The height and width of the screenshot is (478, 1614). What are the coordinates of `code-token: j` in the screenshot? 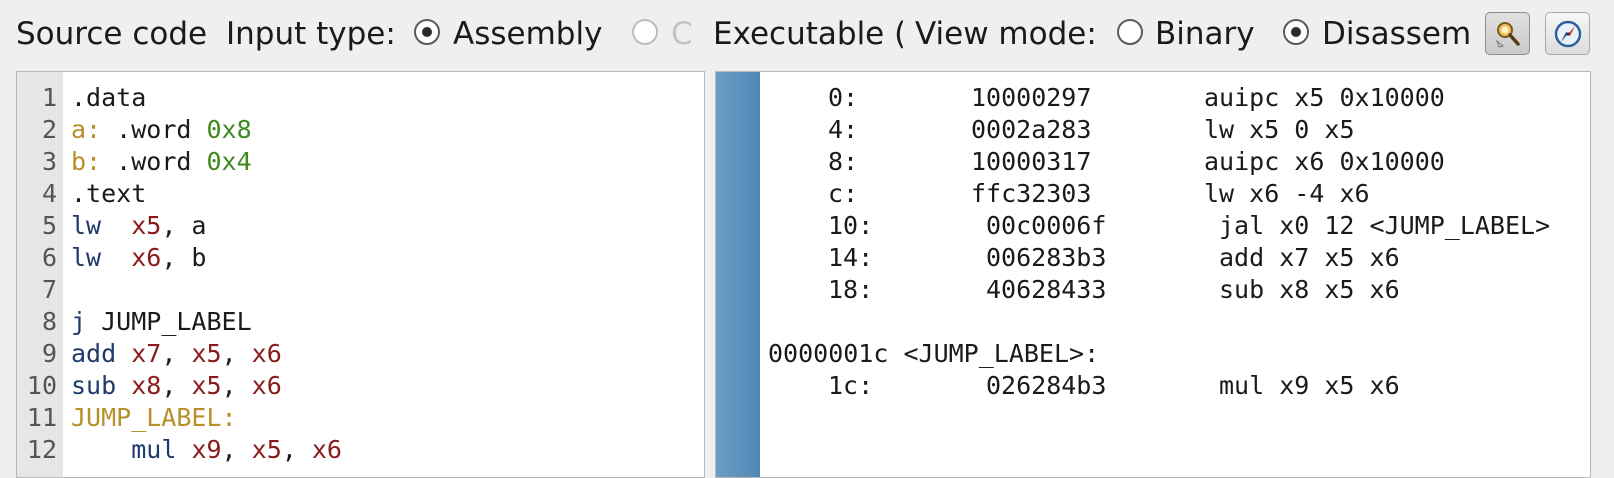 It's located at (79, 321).